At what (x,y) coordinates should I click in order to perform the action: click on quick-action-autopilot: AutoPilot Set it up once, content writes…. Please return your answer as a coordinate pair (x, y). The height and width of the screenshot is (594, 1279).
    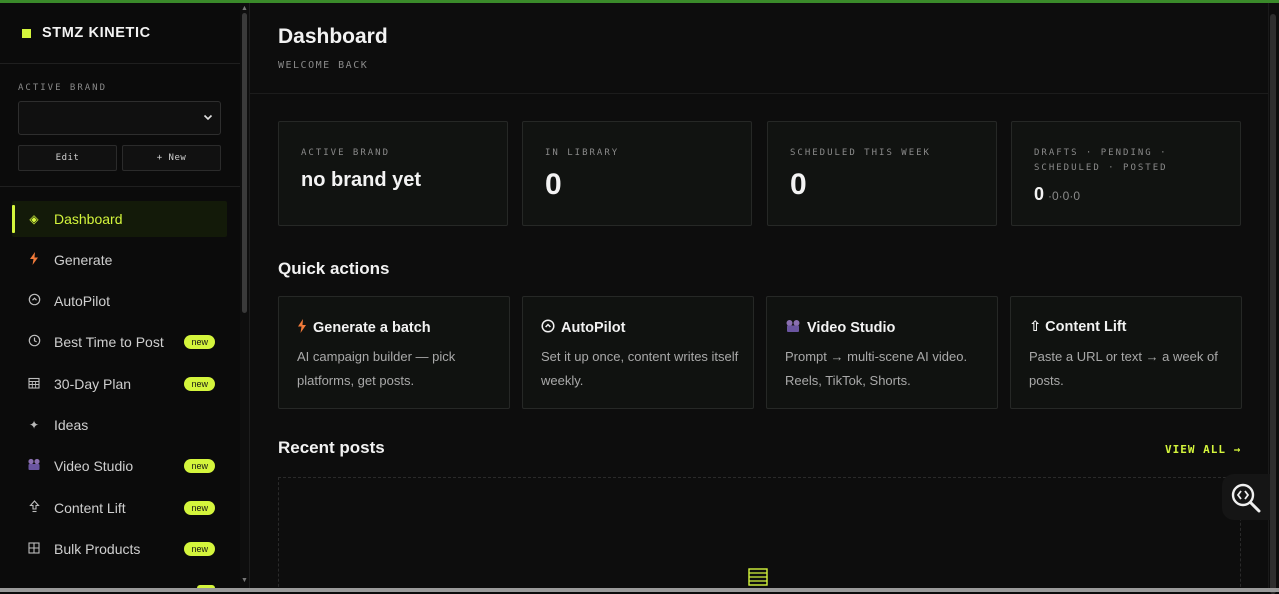
    Looking at the image, I should click on (638, 352).